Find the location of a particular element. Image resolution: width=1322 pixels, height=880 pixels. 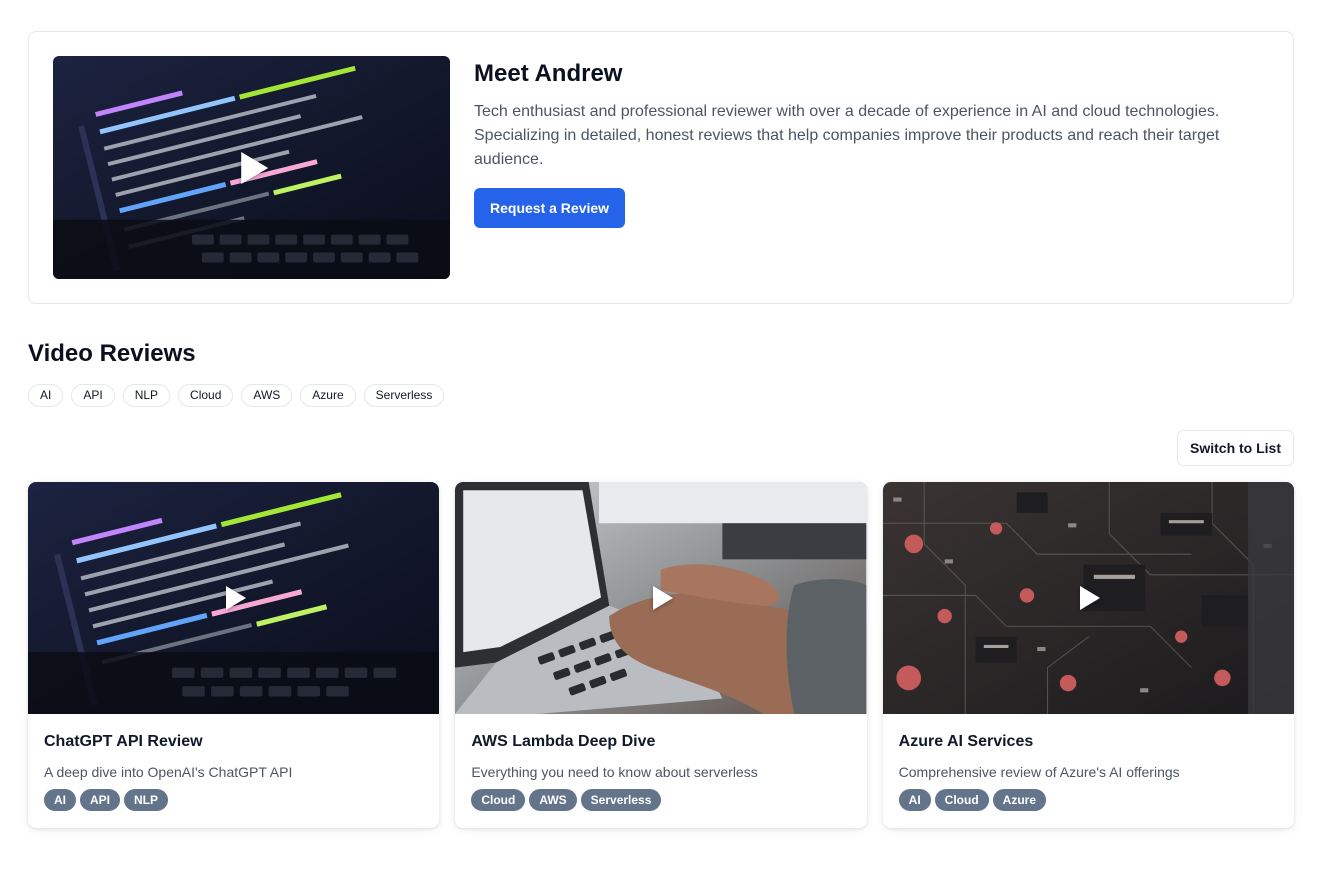

tag-badge: API is located at coordinates (100, 800).